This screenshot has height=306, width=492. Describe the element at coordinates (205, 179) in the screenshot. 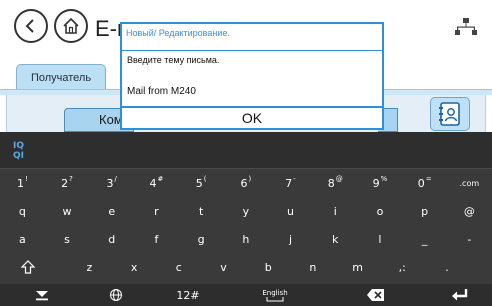

I see `key-sublabel: (` at that location.